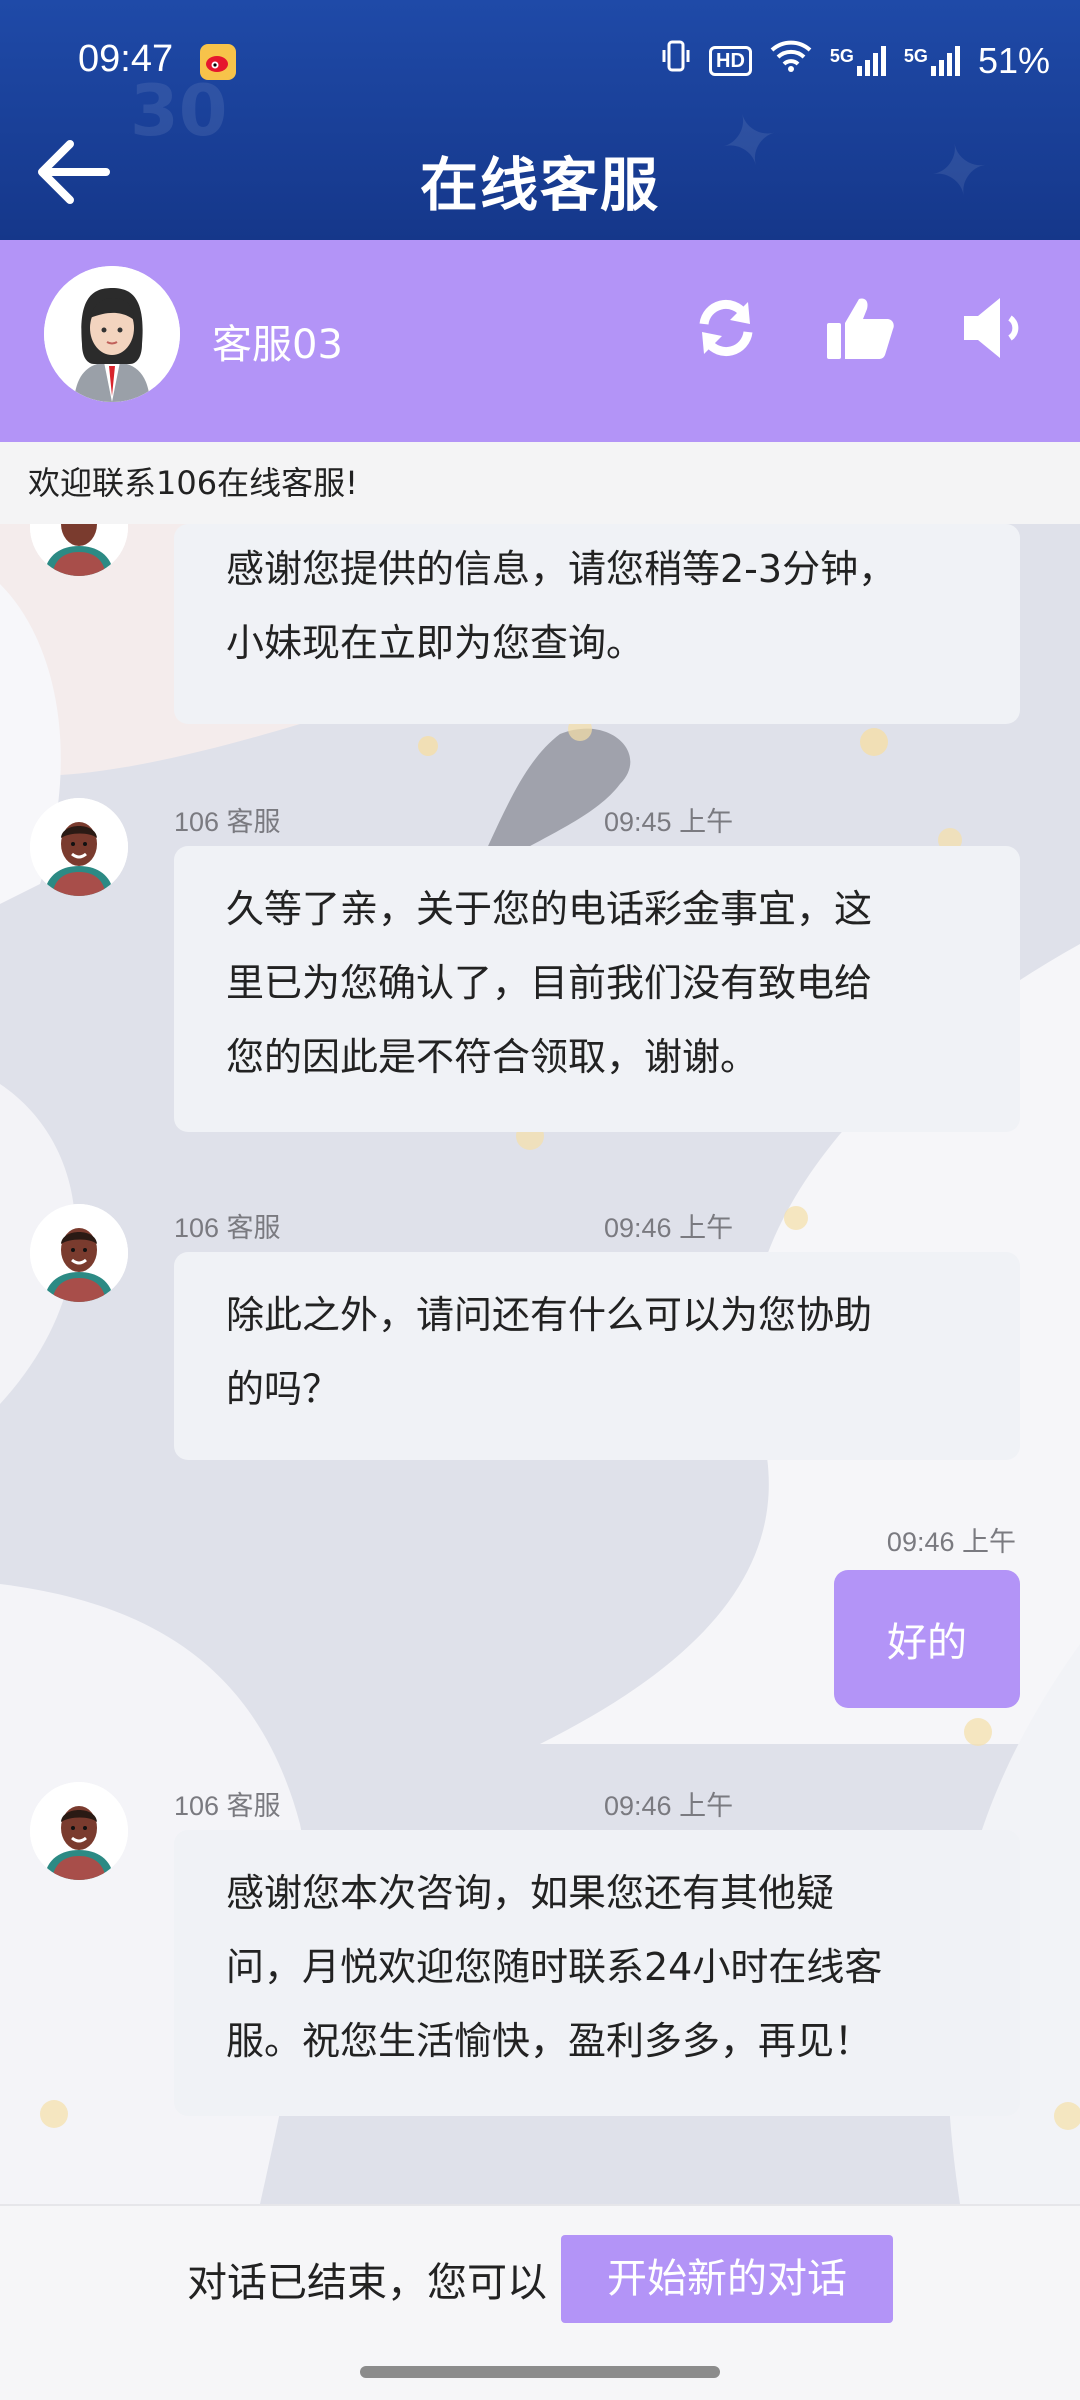 The width and height of the screenshot is (1080, 2400). What do you see at coordinates (669, 822) in the screenshot?
I see `message-time: 09:45 上午` at bounding box center [669, 822].